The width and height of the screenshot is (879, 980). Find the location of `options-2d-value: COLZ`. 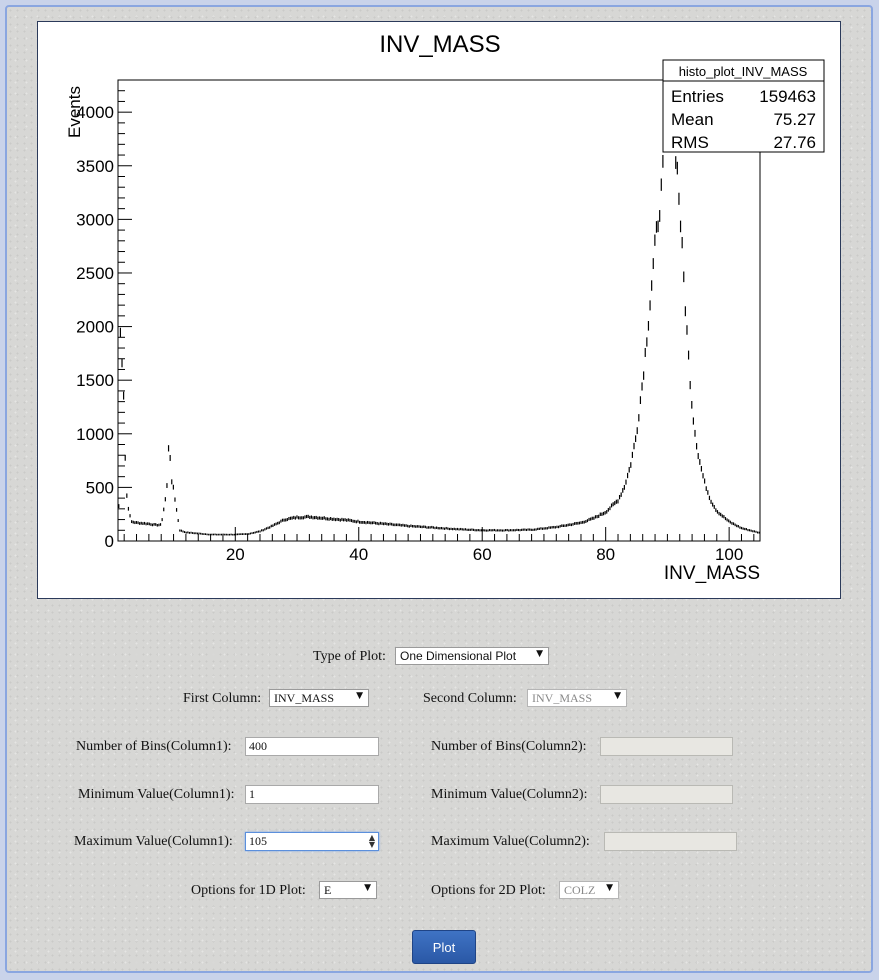

options-2d-value: COLZ is located at coordinates (580, 890).